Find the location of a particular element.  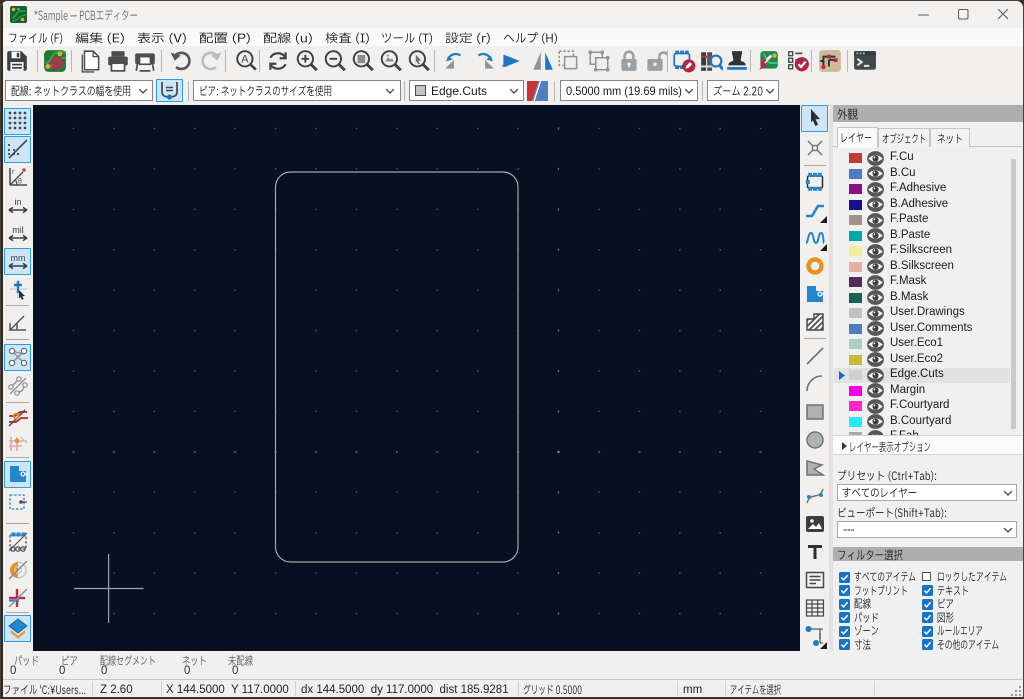

svg-text: mil is located at coordinates (18, 230).